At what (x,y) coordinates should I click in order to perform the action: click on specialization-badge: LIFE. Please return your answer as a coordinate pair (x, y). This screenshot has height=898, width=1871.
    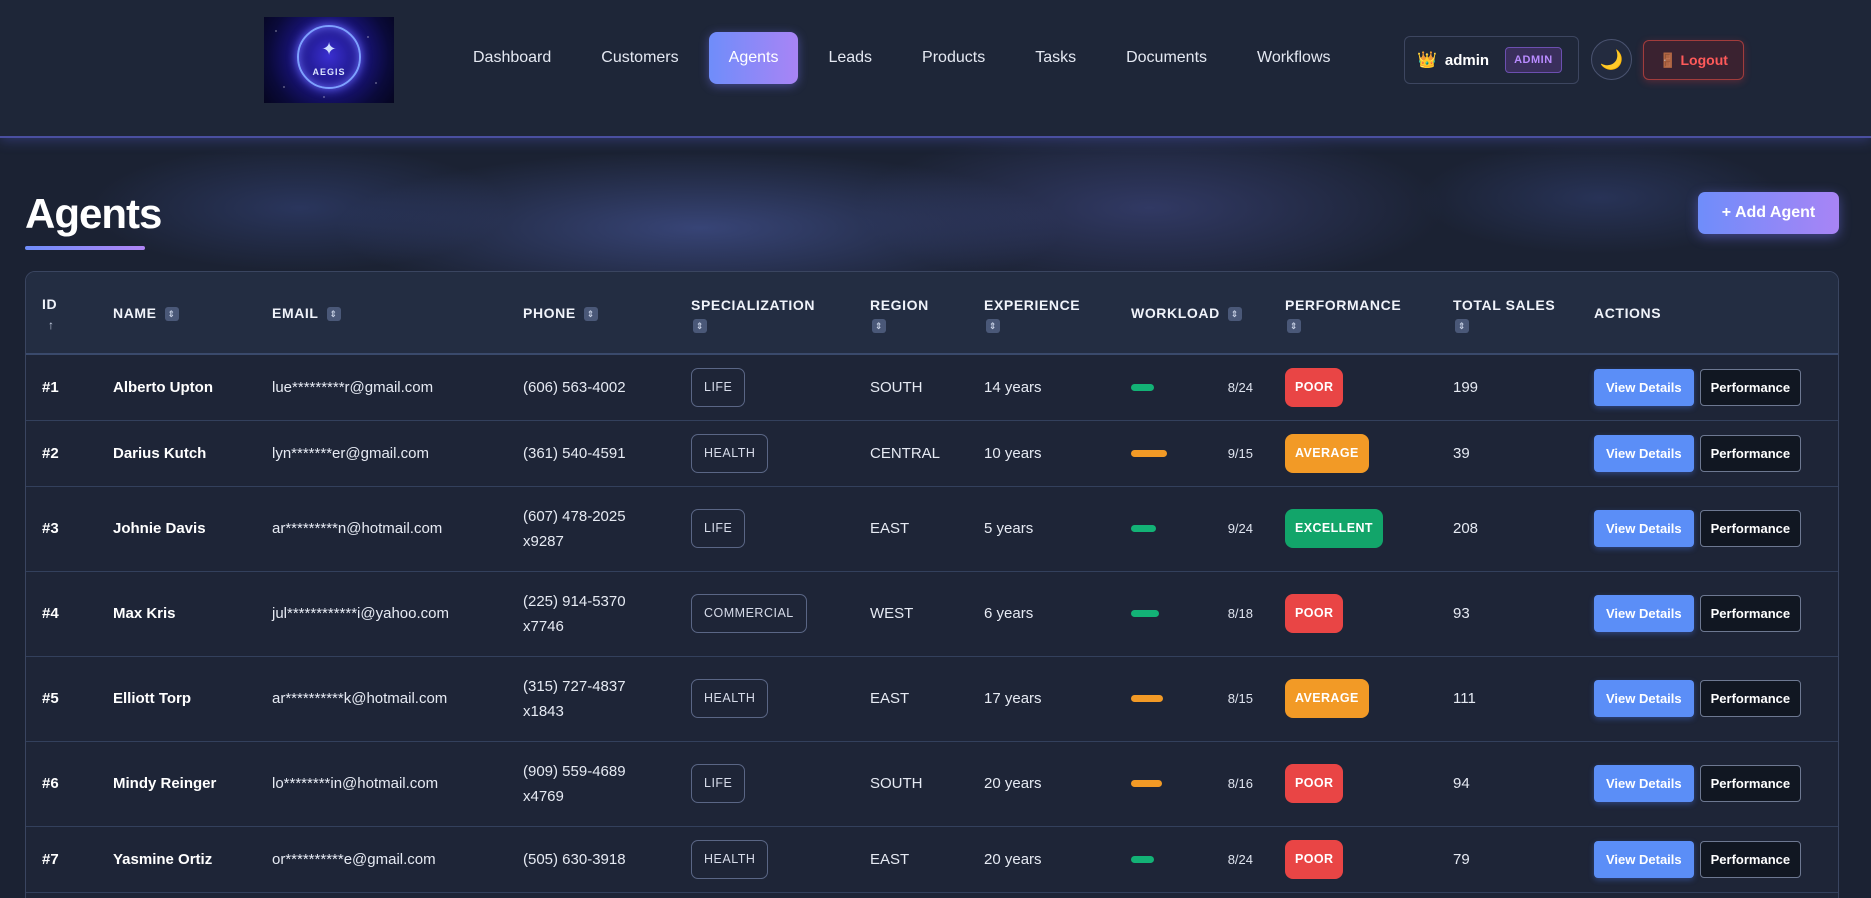
    Looking at the image, I should click on (718, 783).